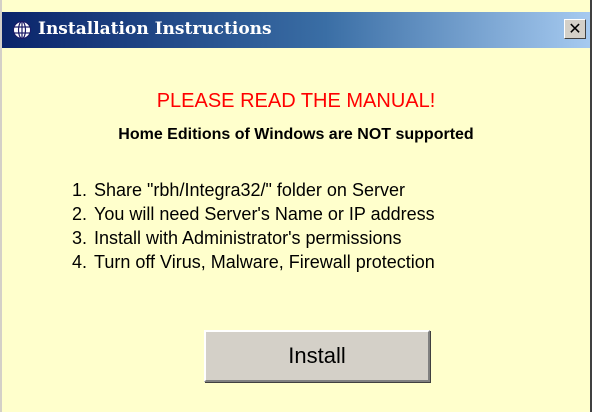 This screenshot has height=412, width=592. Describe the element at coordinates (249, 190) in the screenshot. I see `step-text: Share "rbh/Integra32/" folder on Server` at that location.